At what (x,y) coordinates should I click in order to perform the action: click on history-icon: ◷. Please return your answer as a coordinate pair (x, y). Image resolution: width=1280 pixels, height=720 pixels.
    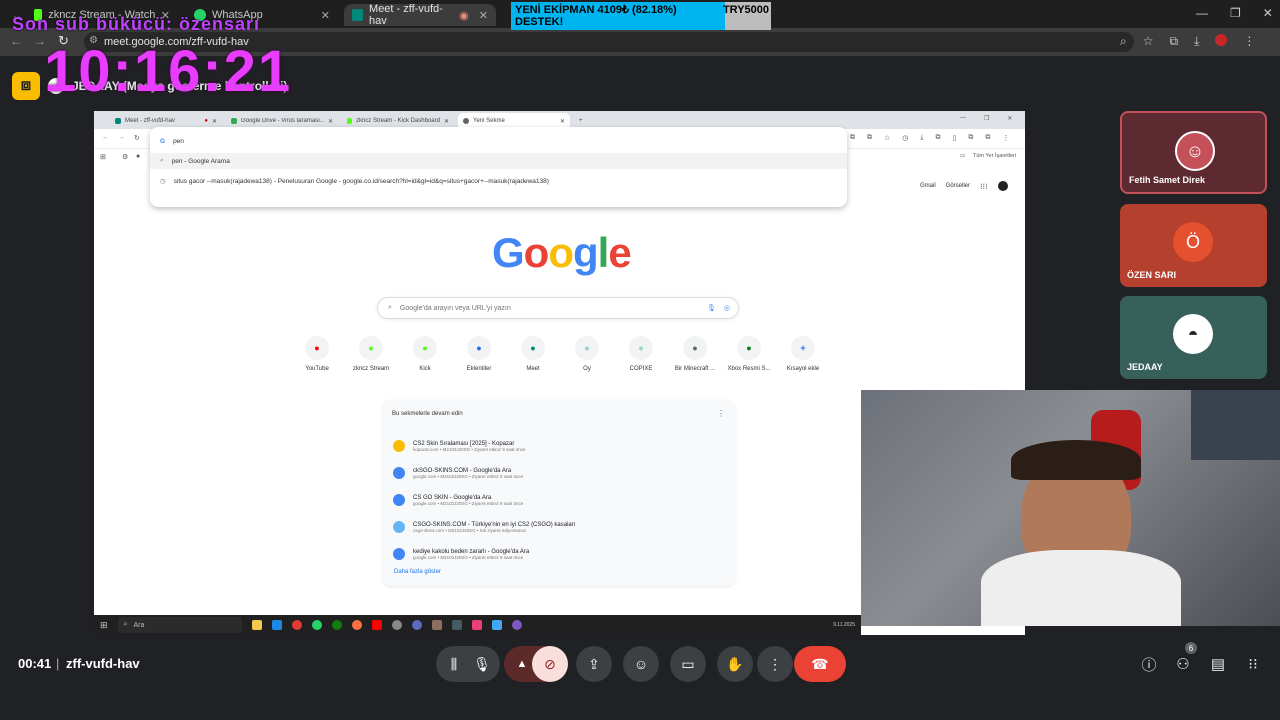
    Looking at the image, I should click on (163, 181).